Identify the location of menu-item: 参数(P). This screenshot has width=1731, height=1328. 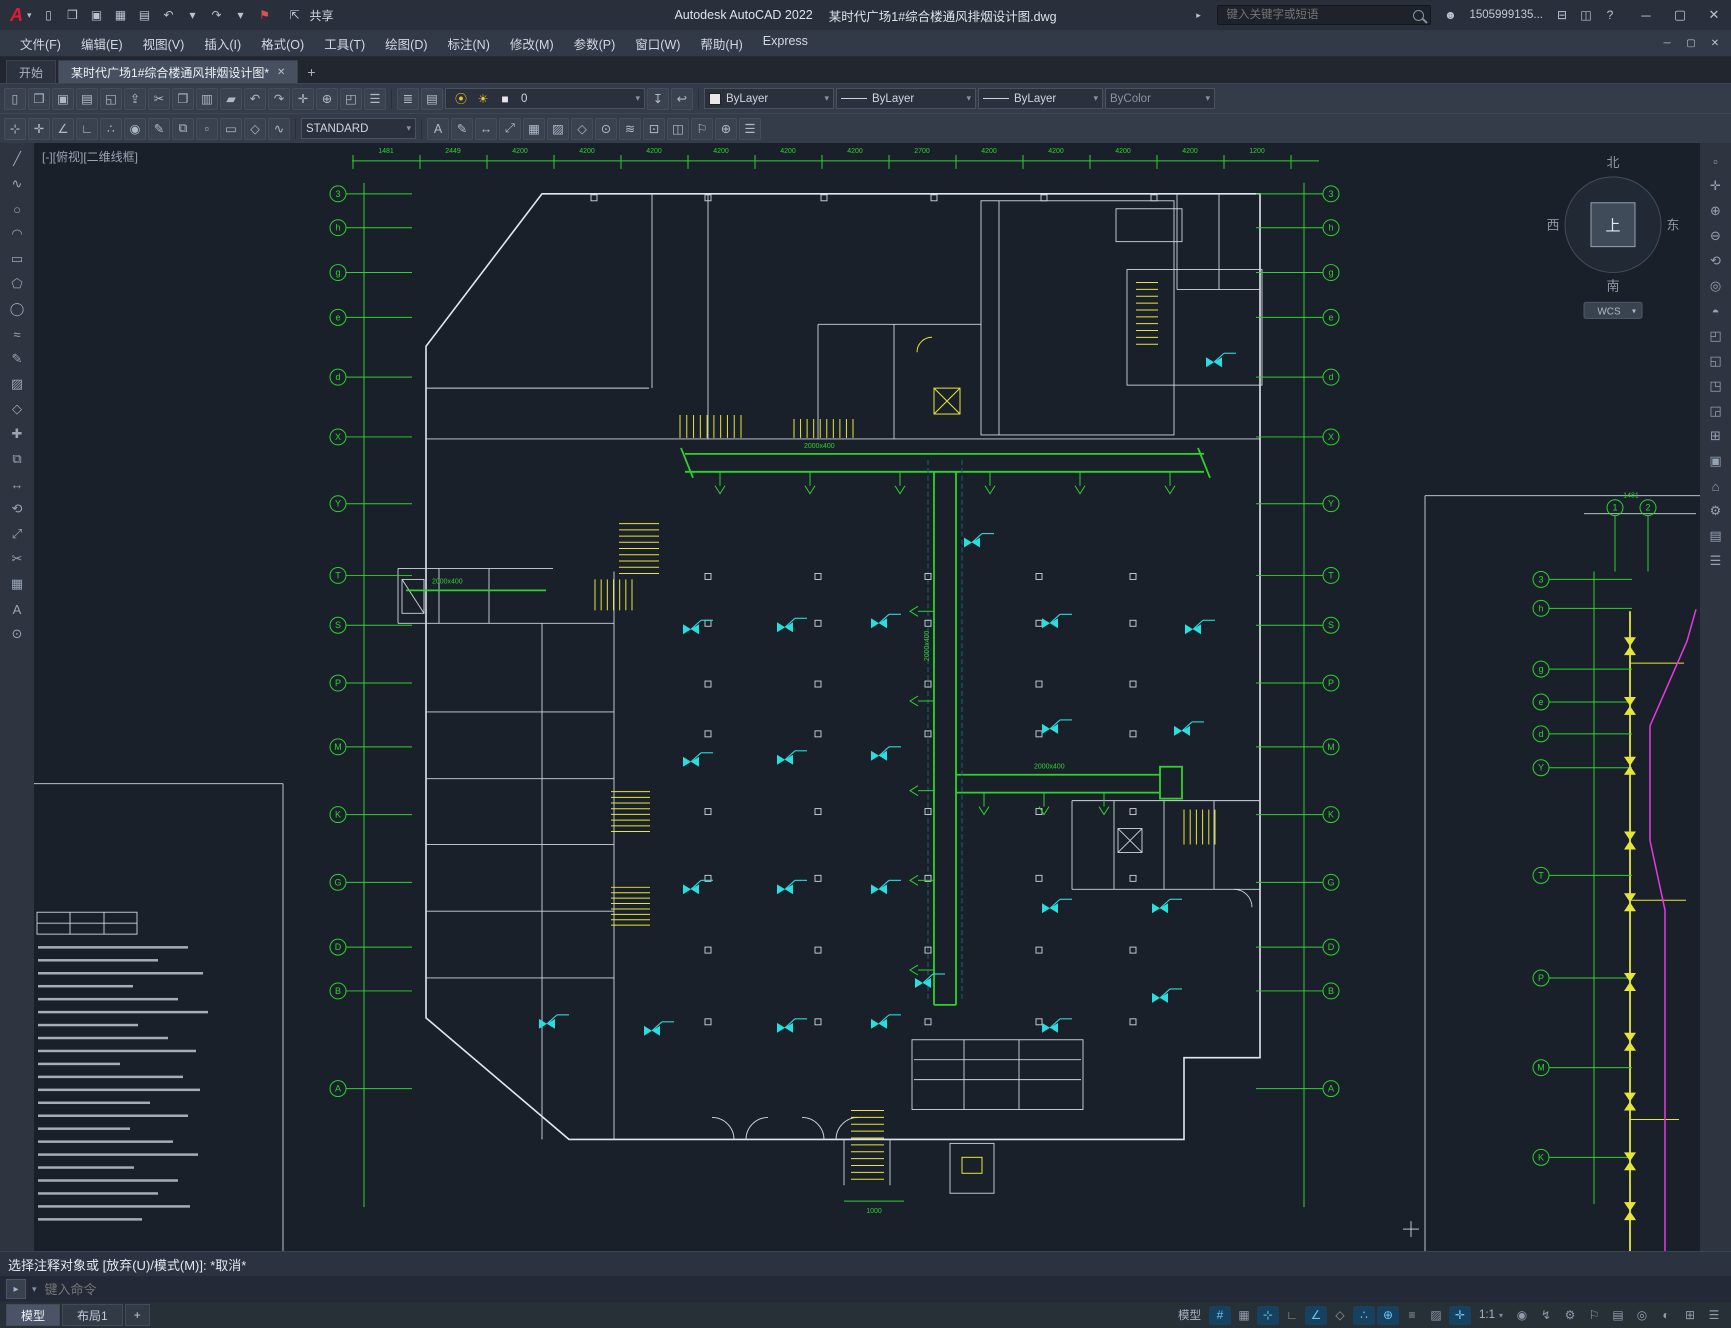
(595, 43).